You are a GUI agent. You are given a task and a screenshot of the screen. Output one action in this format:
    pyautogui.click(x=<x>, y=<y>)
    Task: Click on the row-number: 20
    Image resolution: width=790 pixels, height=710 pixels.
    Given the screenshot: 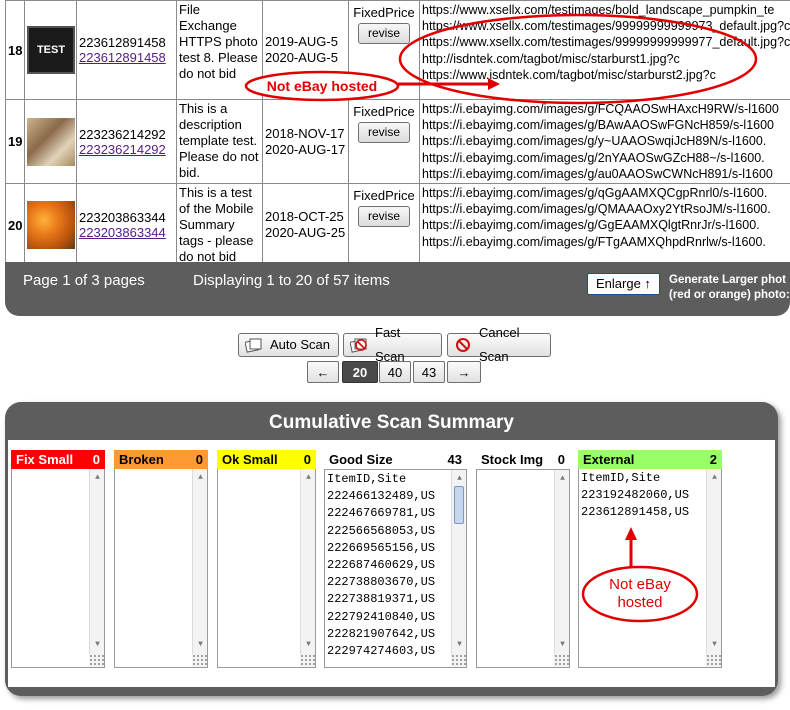 What is the action you would take?
    pyautogui.click(x=15, y=225)
    